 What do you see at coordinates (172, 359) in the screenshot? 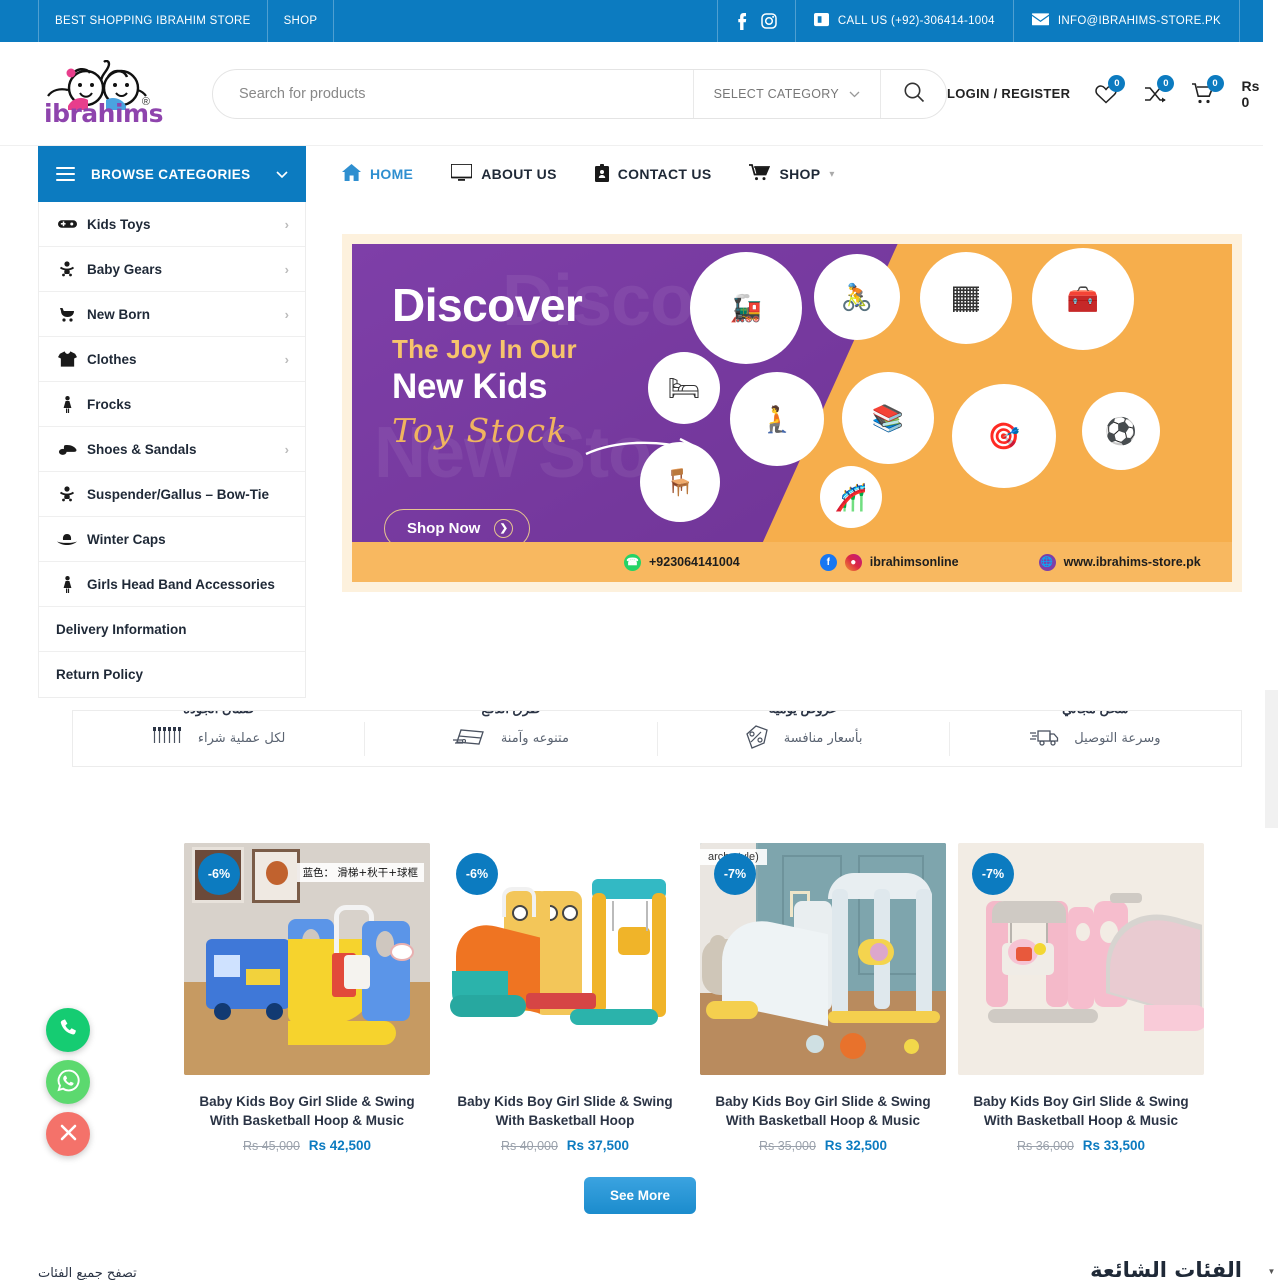
I see `sidebar-item-clothes: Clothes ›` at bounding box center [172, 359].